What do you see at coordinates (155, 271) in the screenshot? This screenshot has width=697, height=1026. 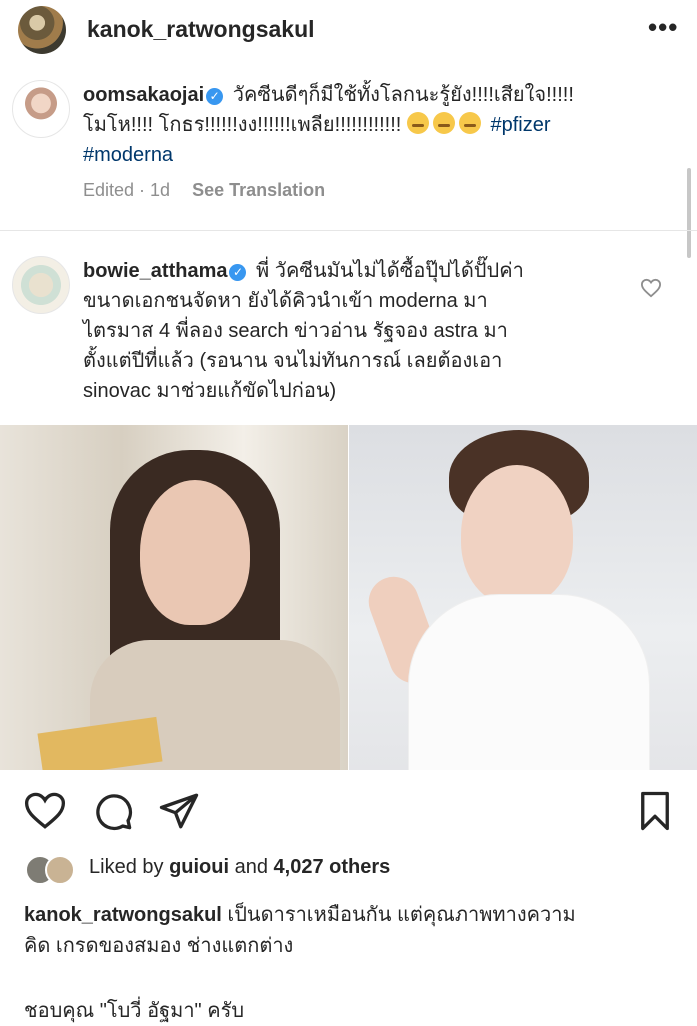 I see `comment-username: bowie_atthama` at bounding box center [155, 271].